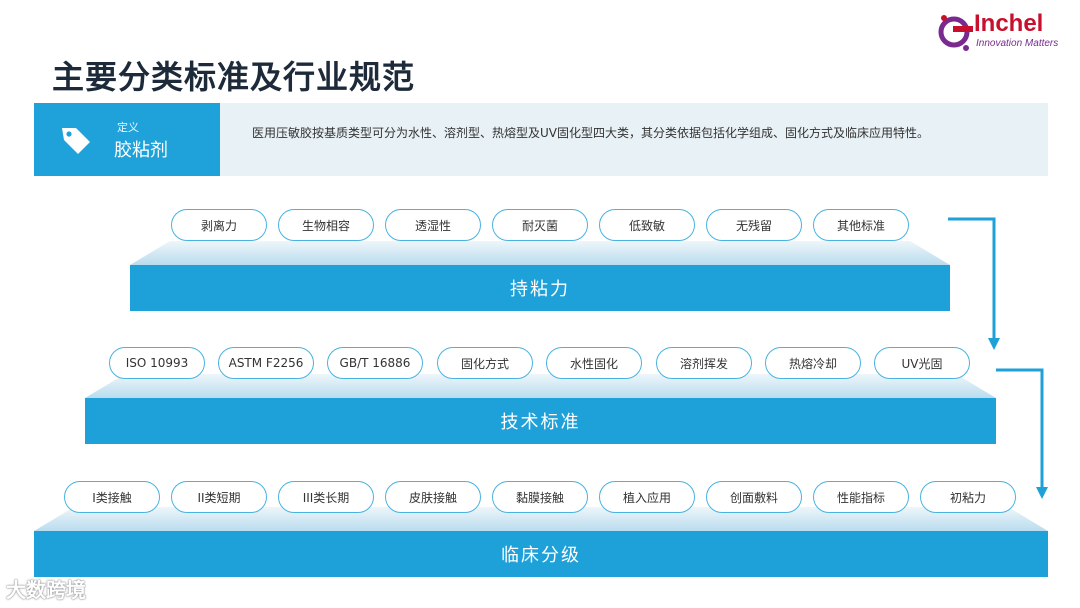  What do you see at coordinates (647, 225) in the screenshot?
I see `pill-low-allergenic: 低致敏` at bounding box center [647, 225].